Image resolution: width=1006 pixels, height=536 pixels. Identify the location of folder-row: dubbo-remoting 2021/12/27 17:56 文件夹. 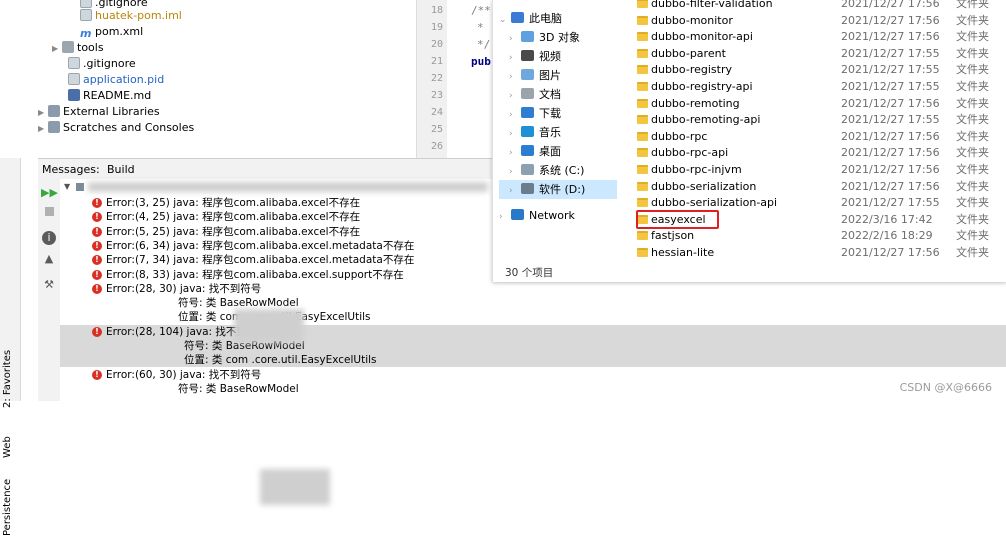
(817, 104).